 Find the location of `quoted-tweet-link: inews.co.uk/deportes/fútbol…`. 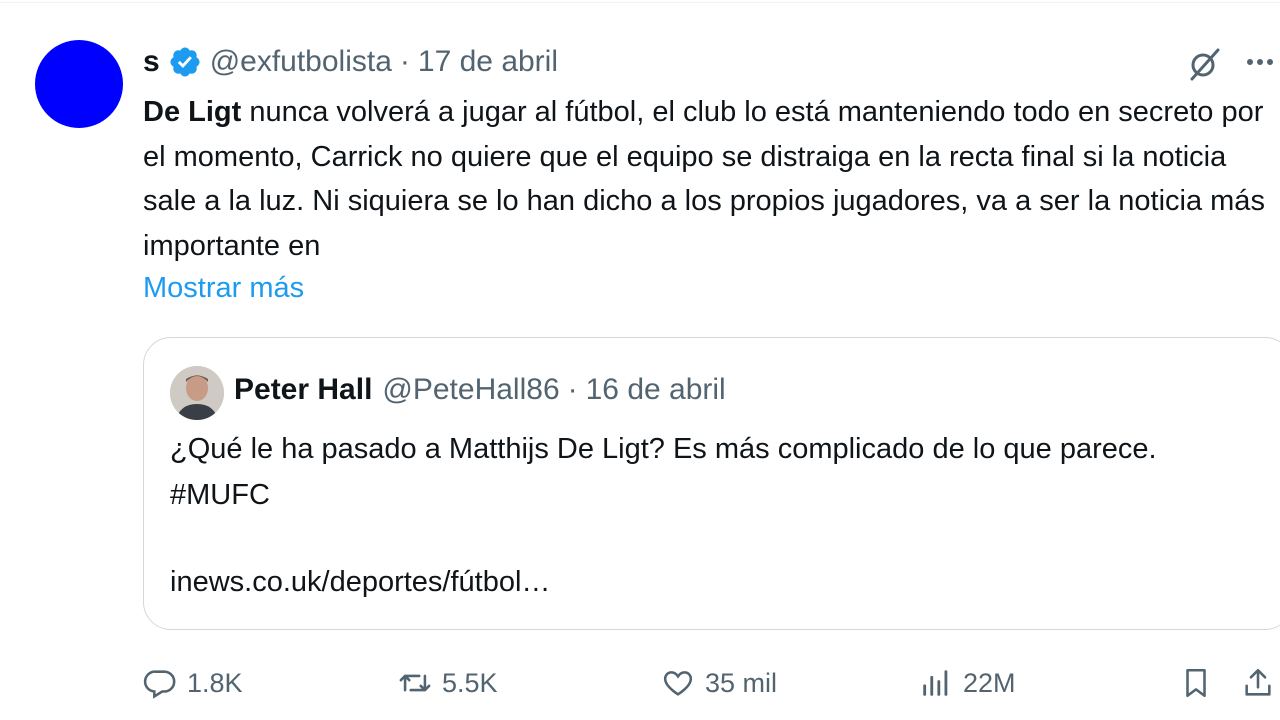

quoted-tweet-link: inews.co.uk/deportes/fútbol… is located at coordinates (360, 582).